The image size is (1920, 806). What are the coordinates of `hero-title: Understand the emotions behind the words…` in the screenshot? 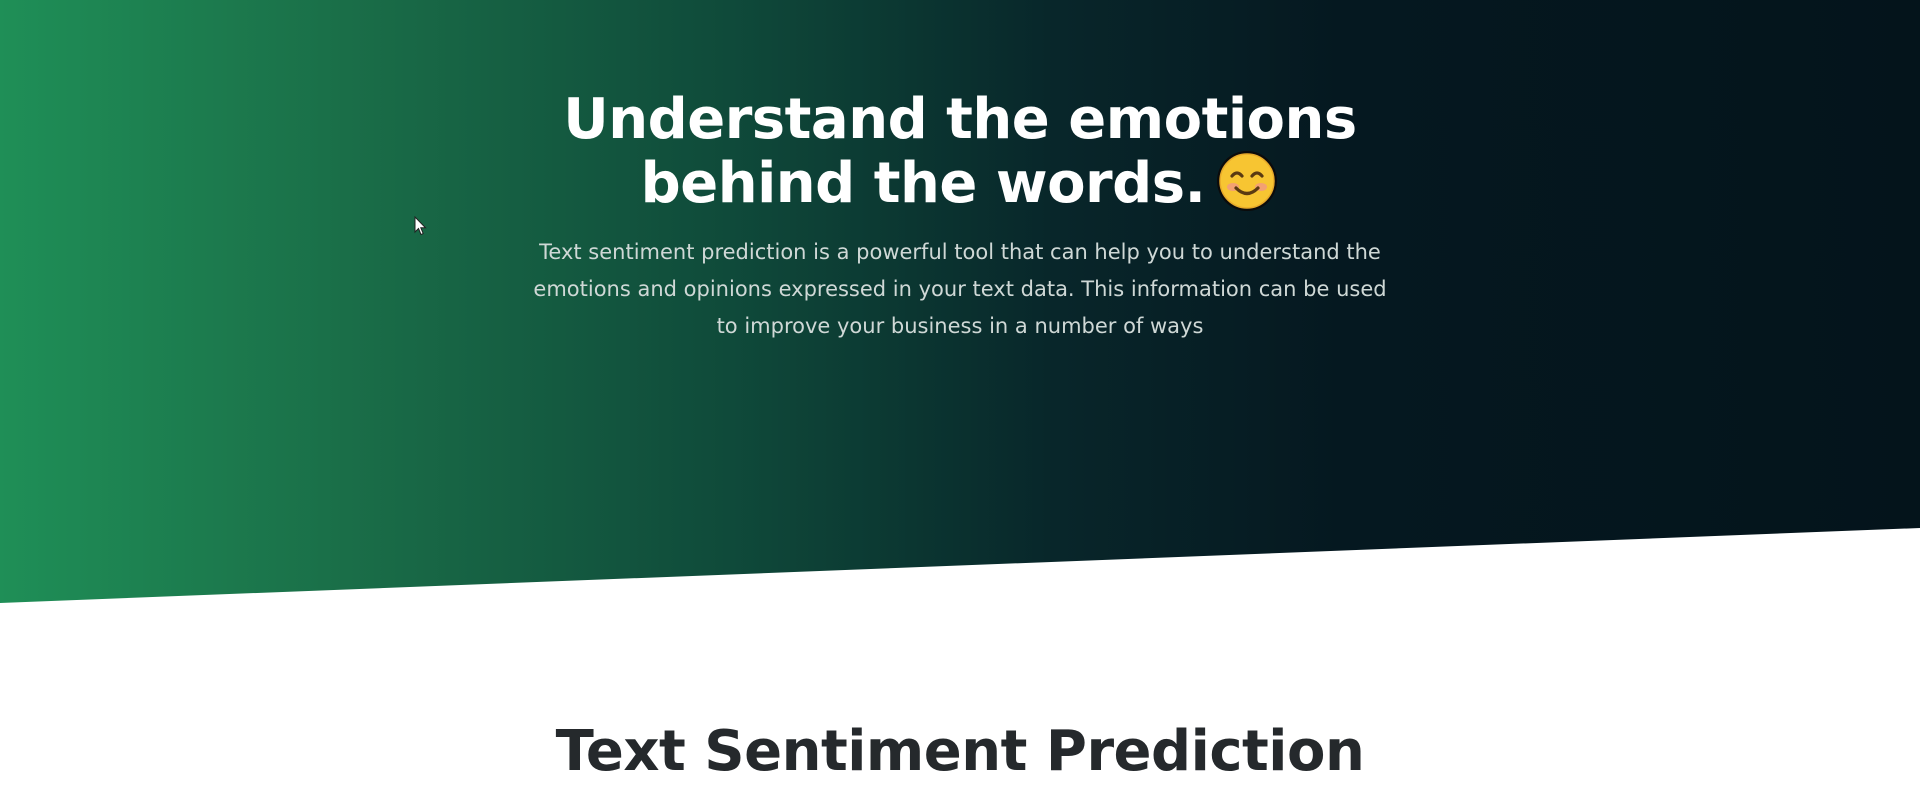 It's located at (960, 153).